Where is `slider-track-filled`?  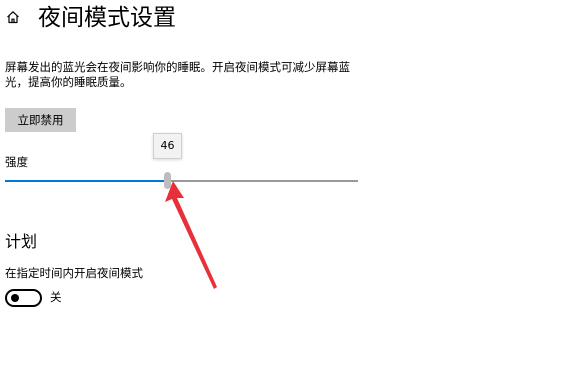
slider-track-filled is located at coordinates (85, 181).